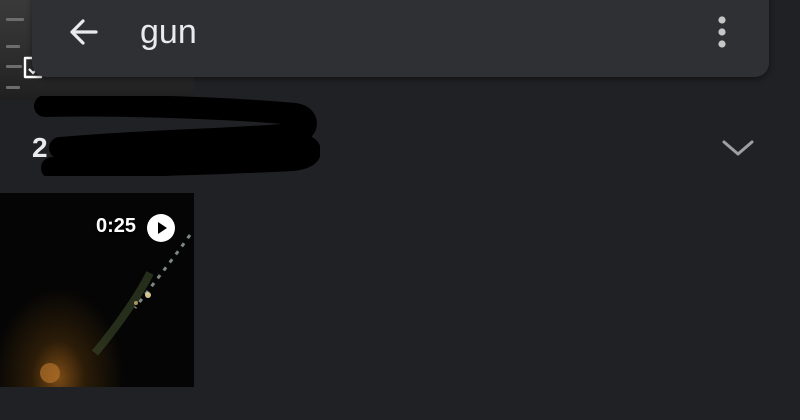 The image size is (800, 420). I want to click on chevron-down-icon, so click(738, 148).